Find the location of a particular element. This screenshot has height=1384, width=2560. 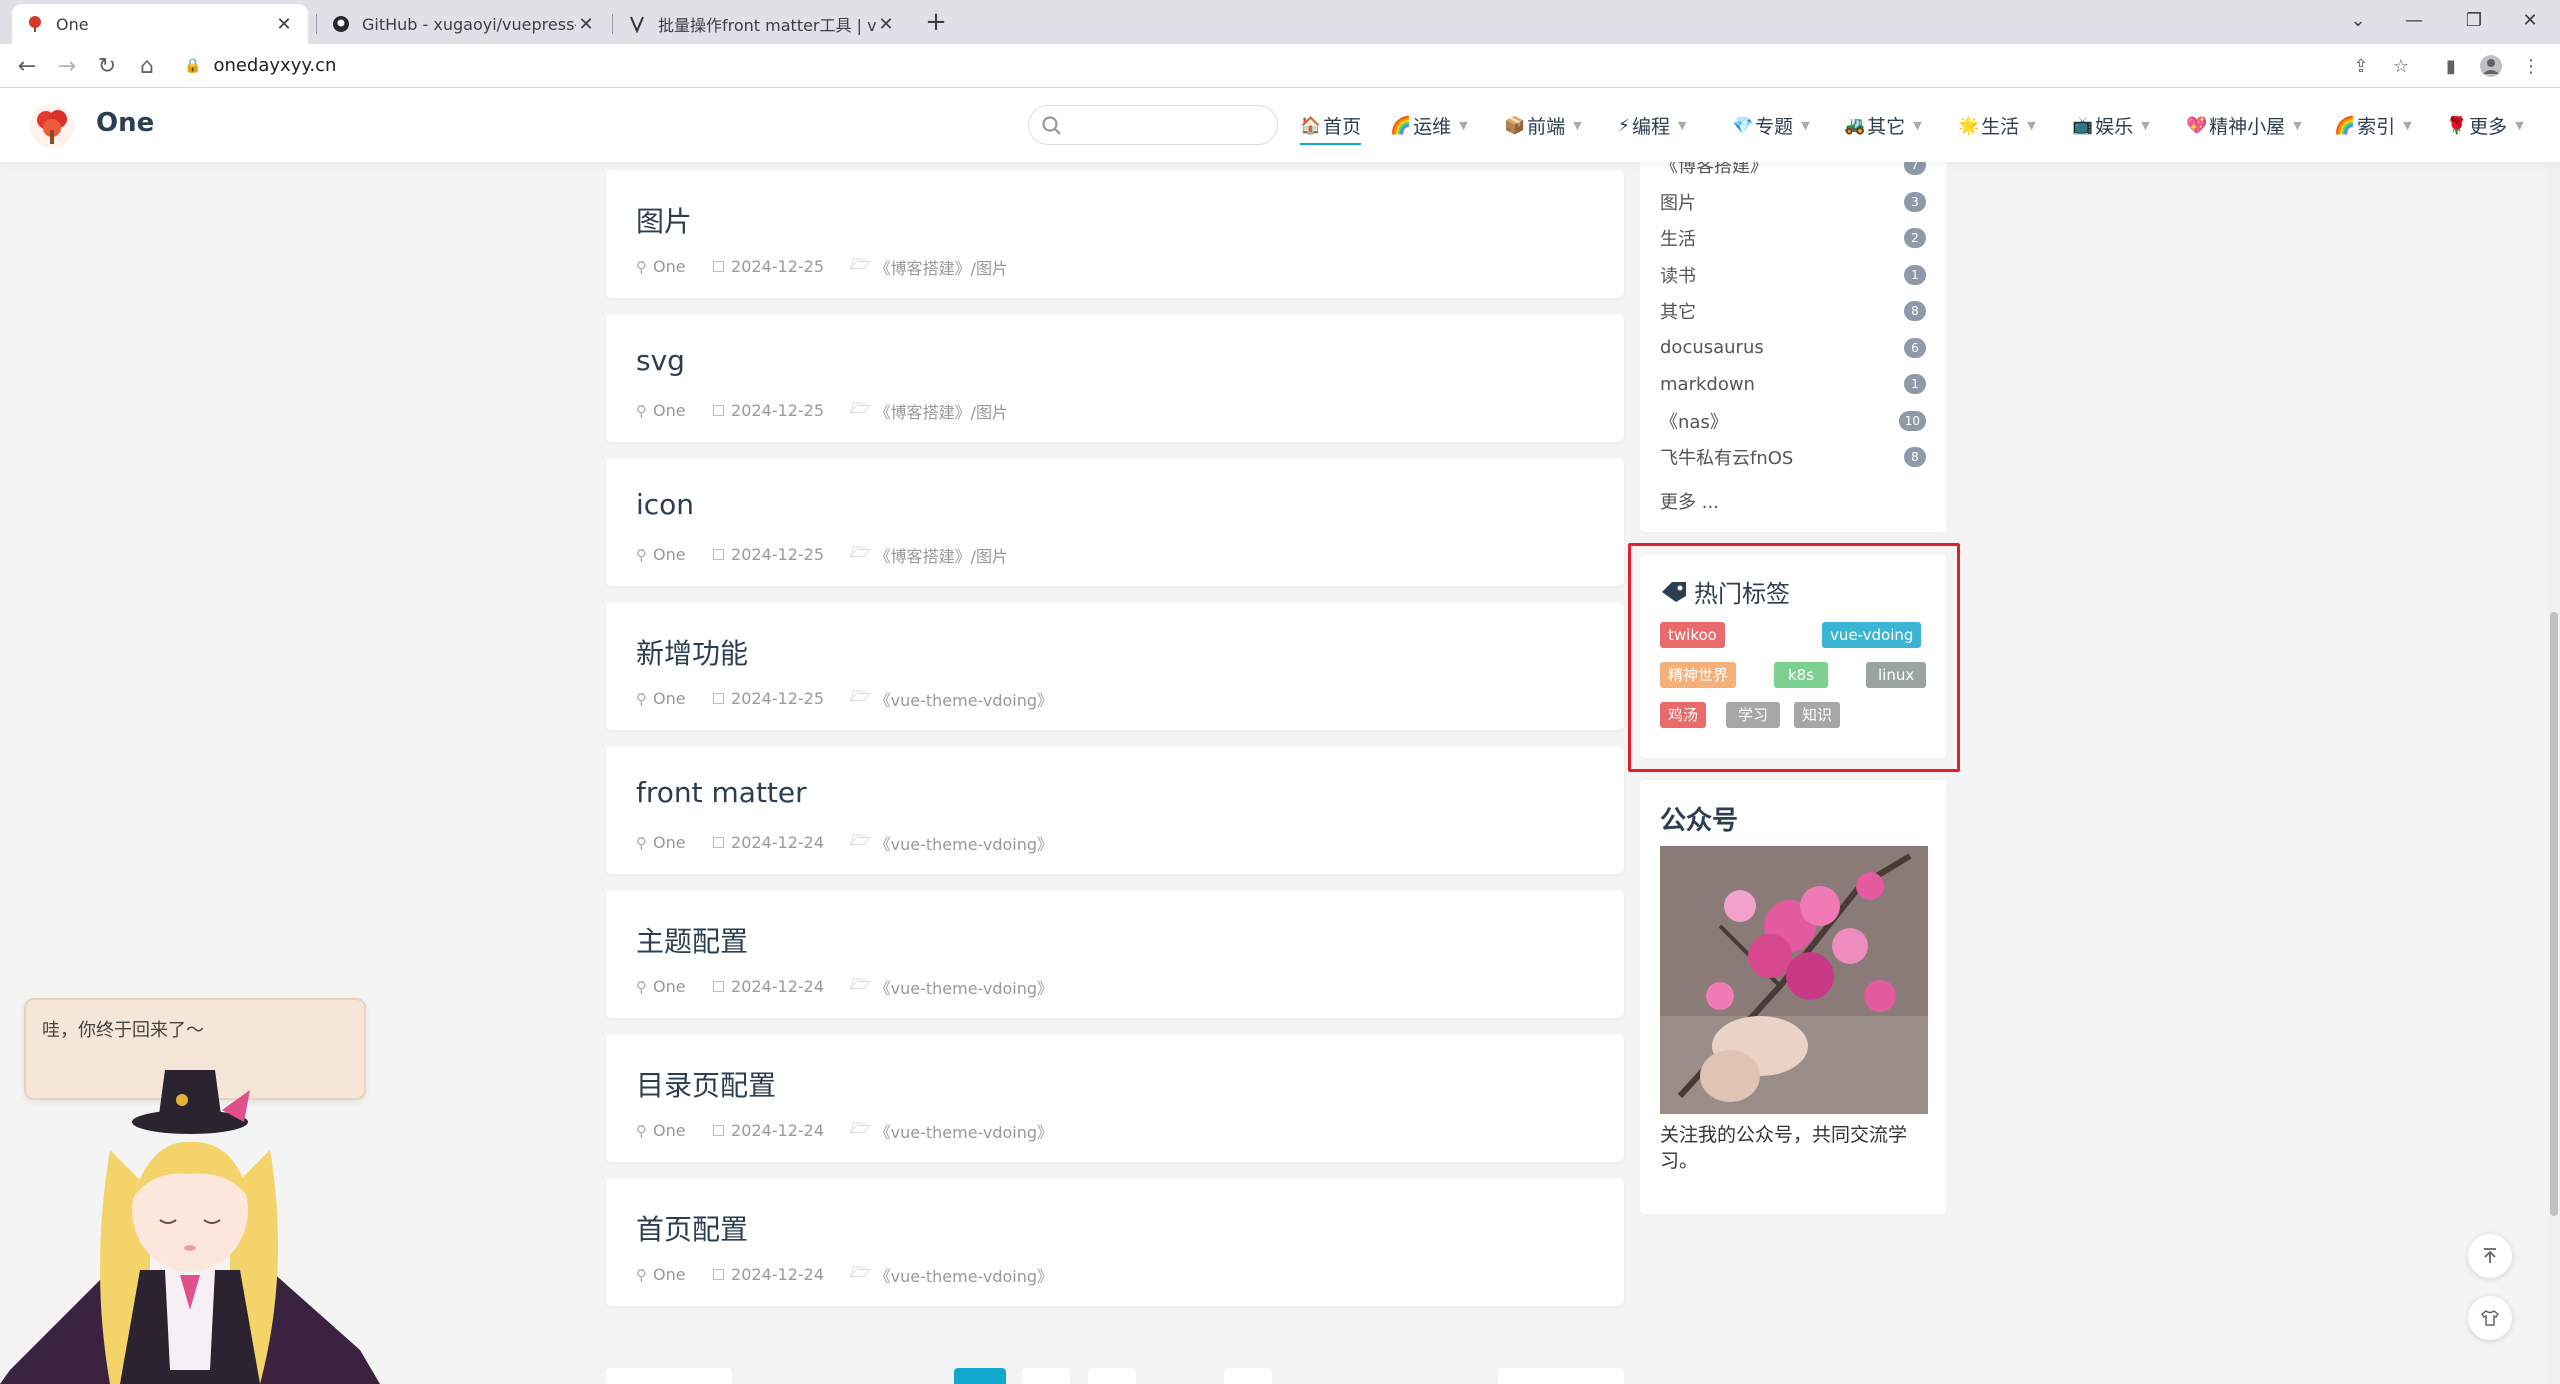

browser-tab-github: GitHub - xugaoyi/vuepress-theme-vdoing ✕ is located at coordinates (464, 24).